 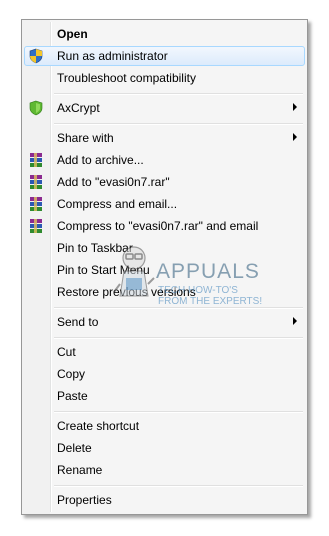 I want to click on menu-item-paste: Paste, so click(x=164, y=396).